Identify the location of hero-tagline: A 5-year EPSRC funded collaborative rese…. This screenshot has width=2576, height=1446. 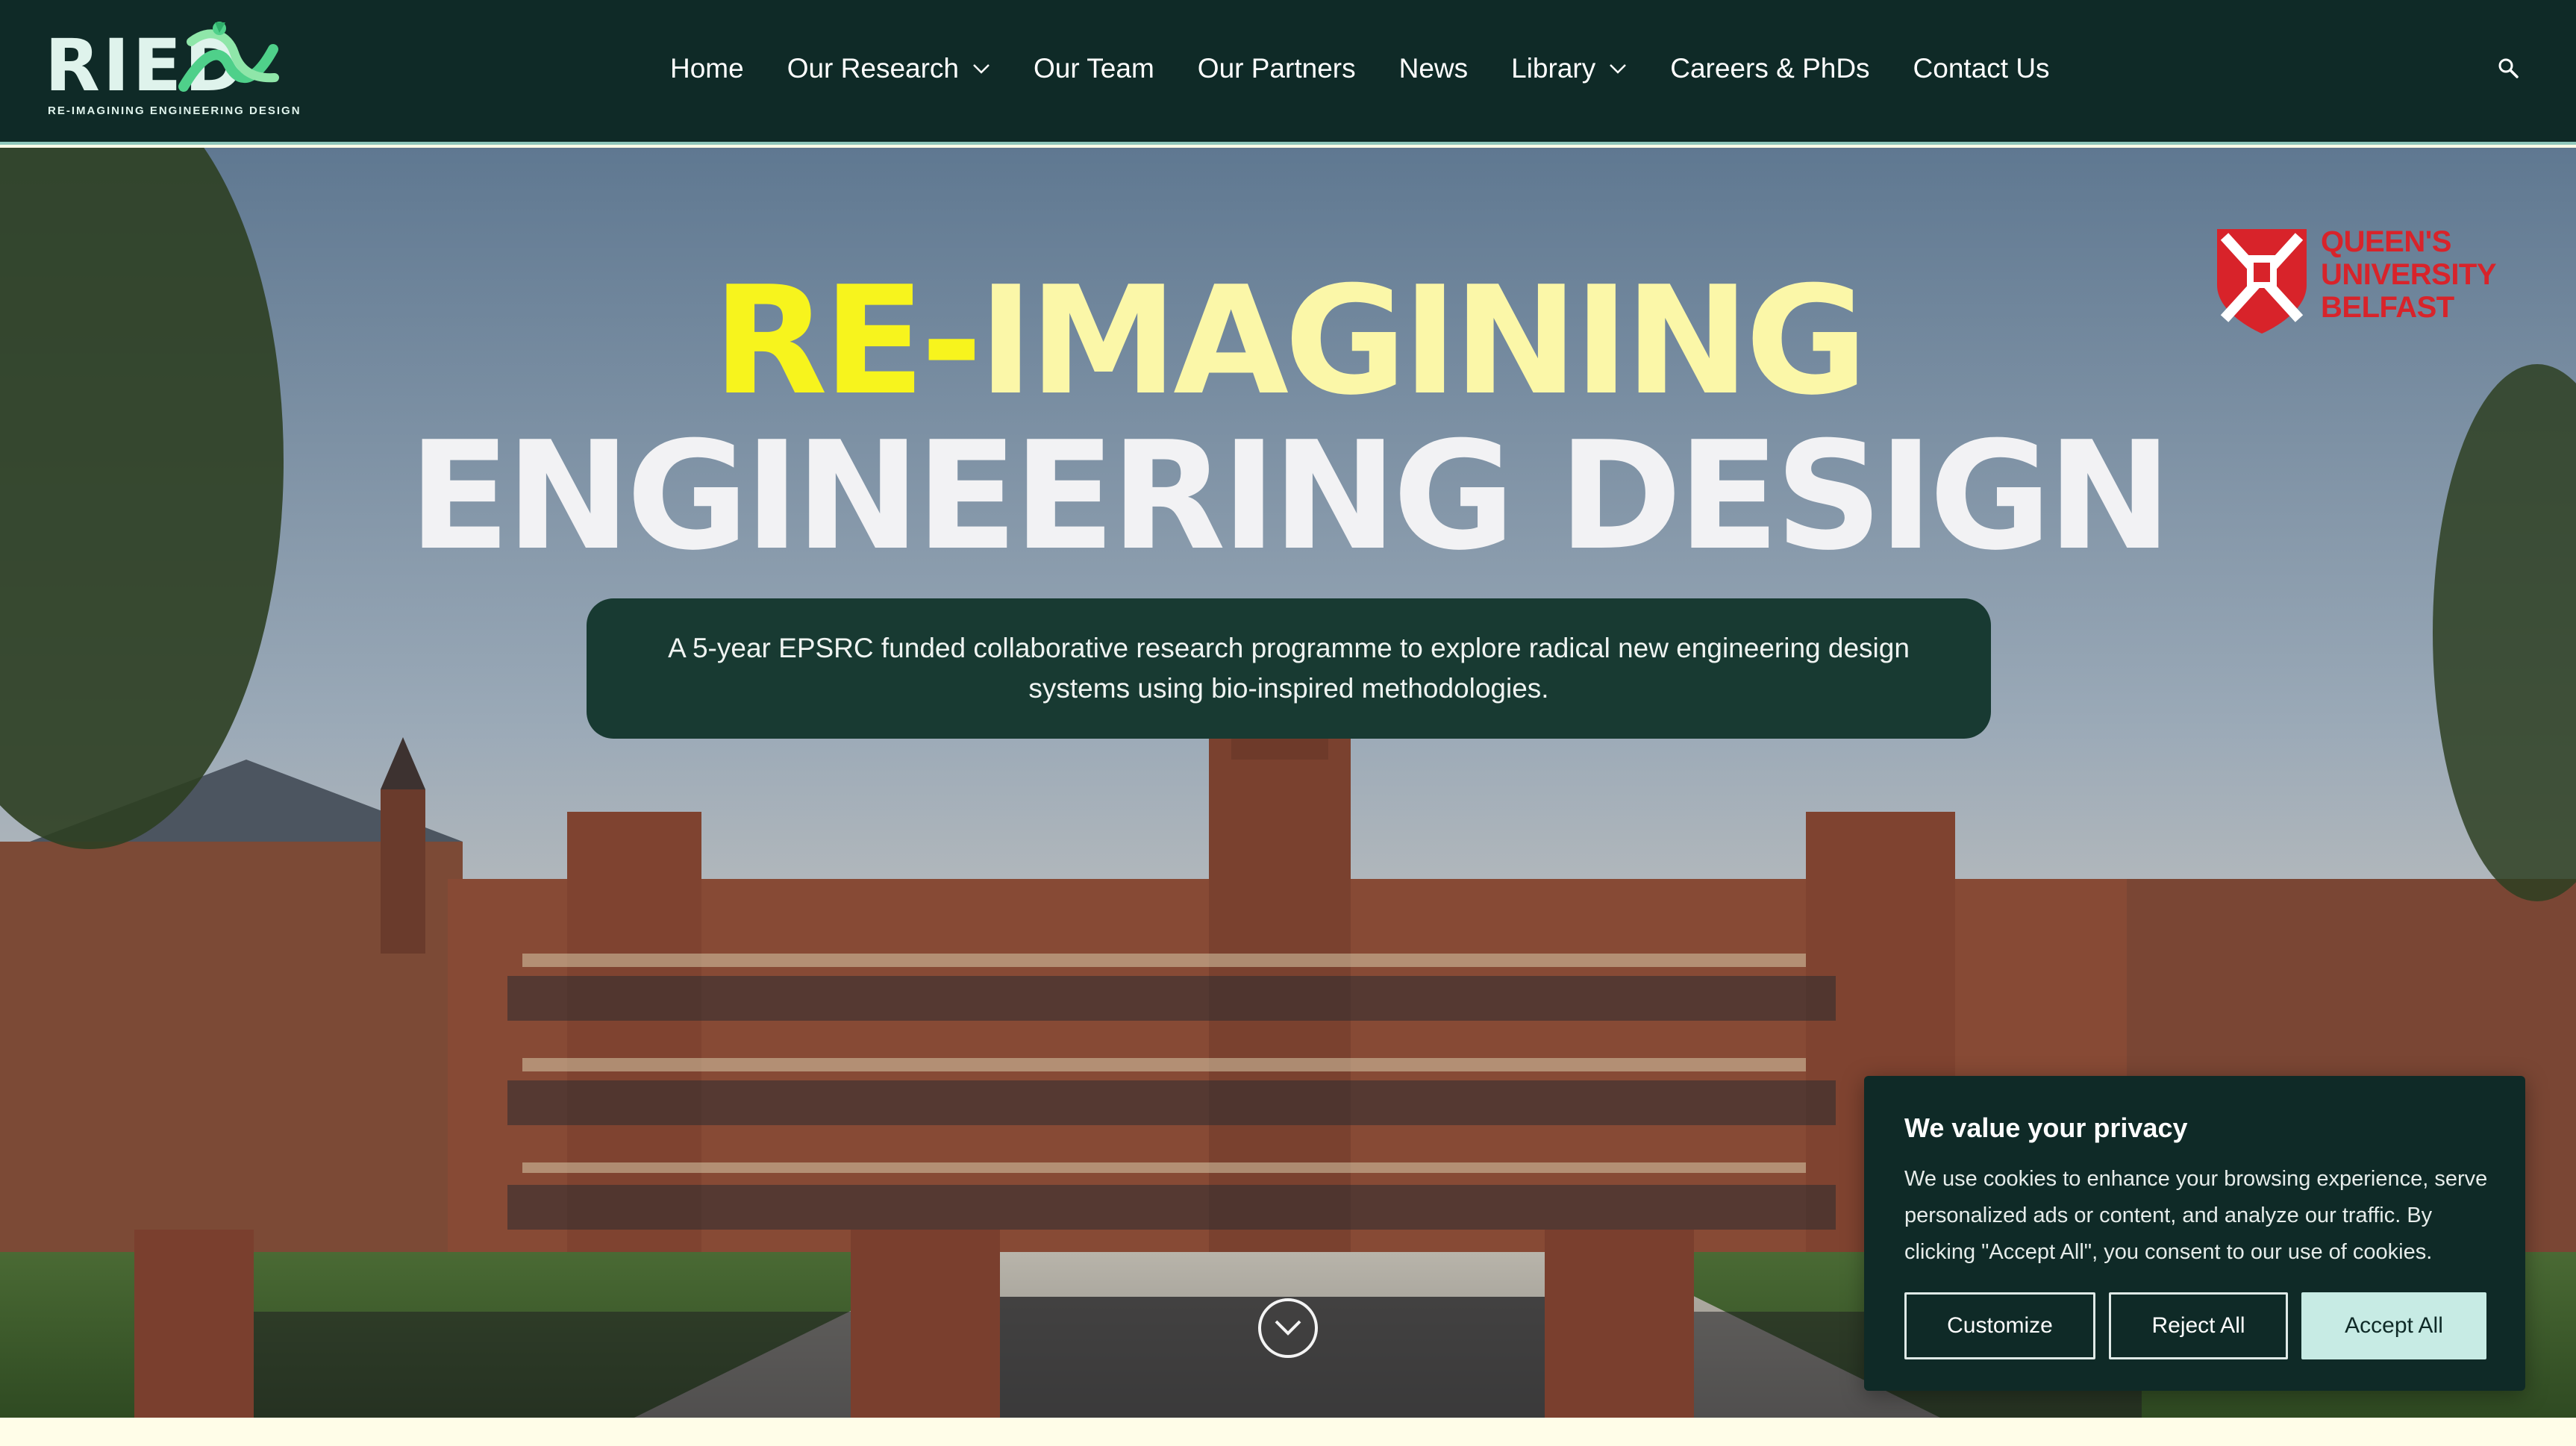
(1289, 668).